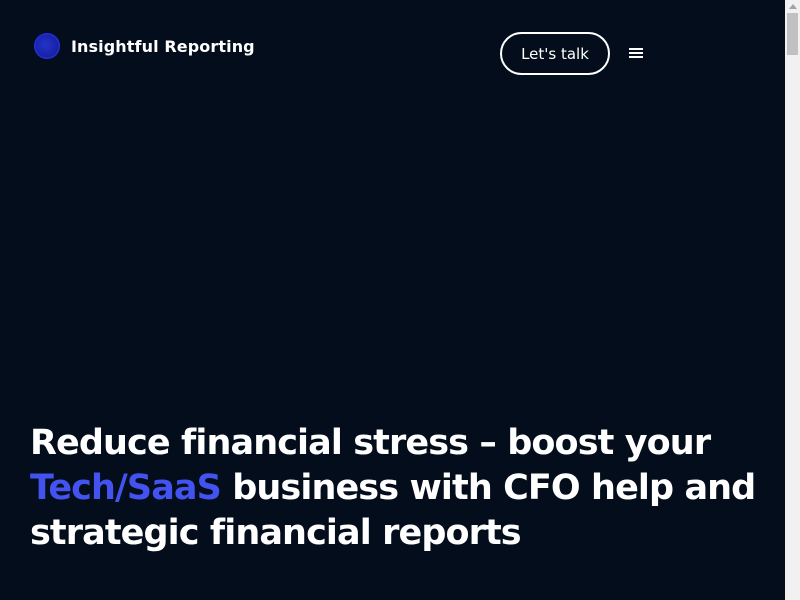 Image resolution: width=800 pixels, height=600 pixels. I want to click on menu-button, so click(636, 53).